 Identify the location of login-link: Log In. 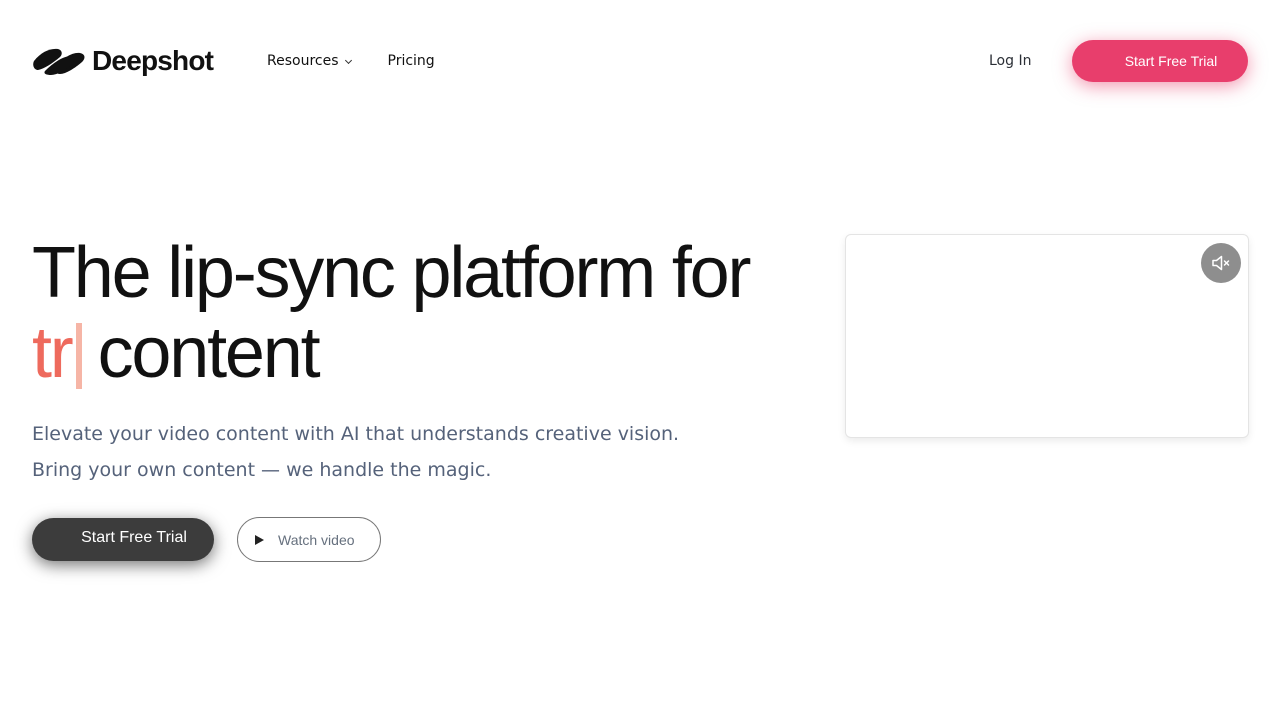
(1010, 61).